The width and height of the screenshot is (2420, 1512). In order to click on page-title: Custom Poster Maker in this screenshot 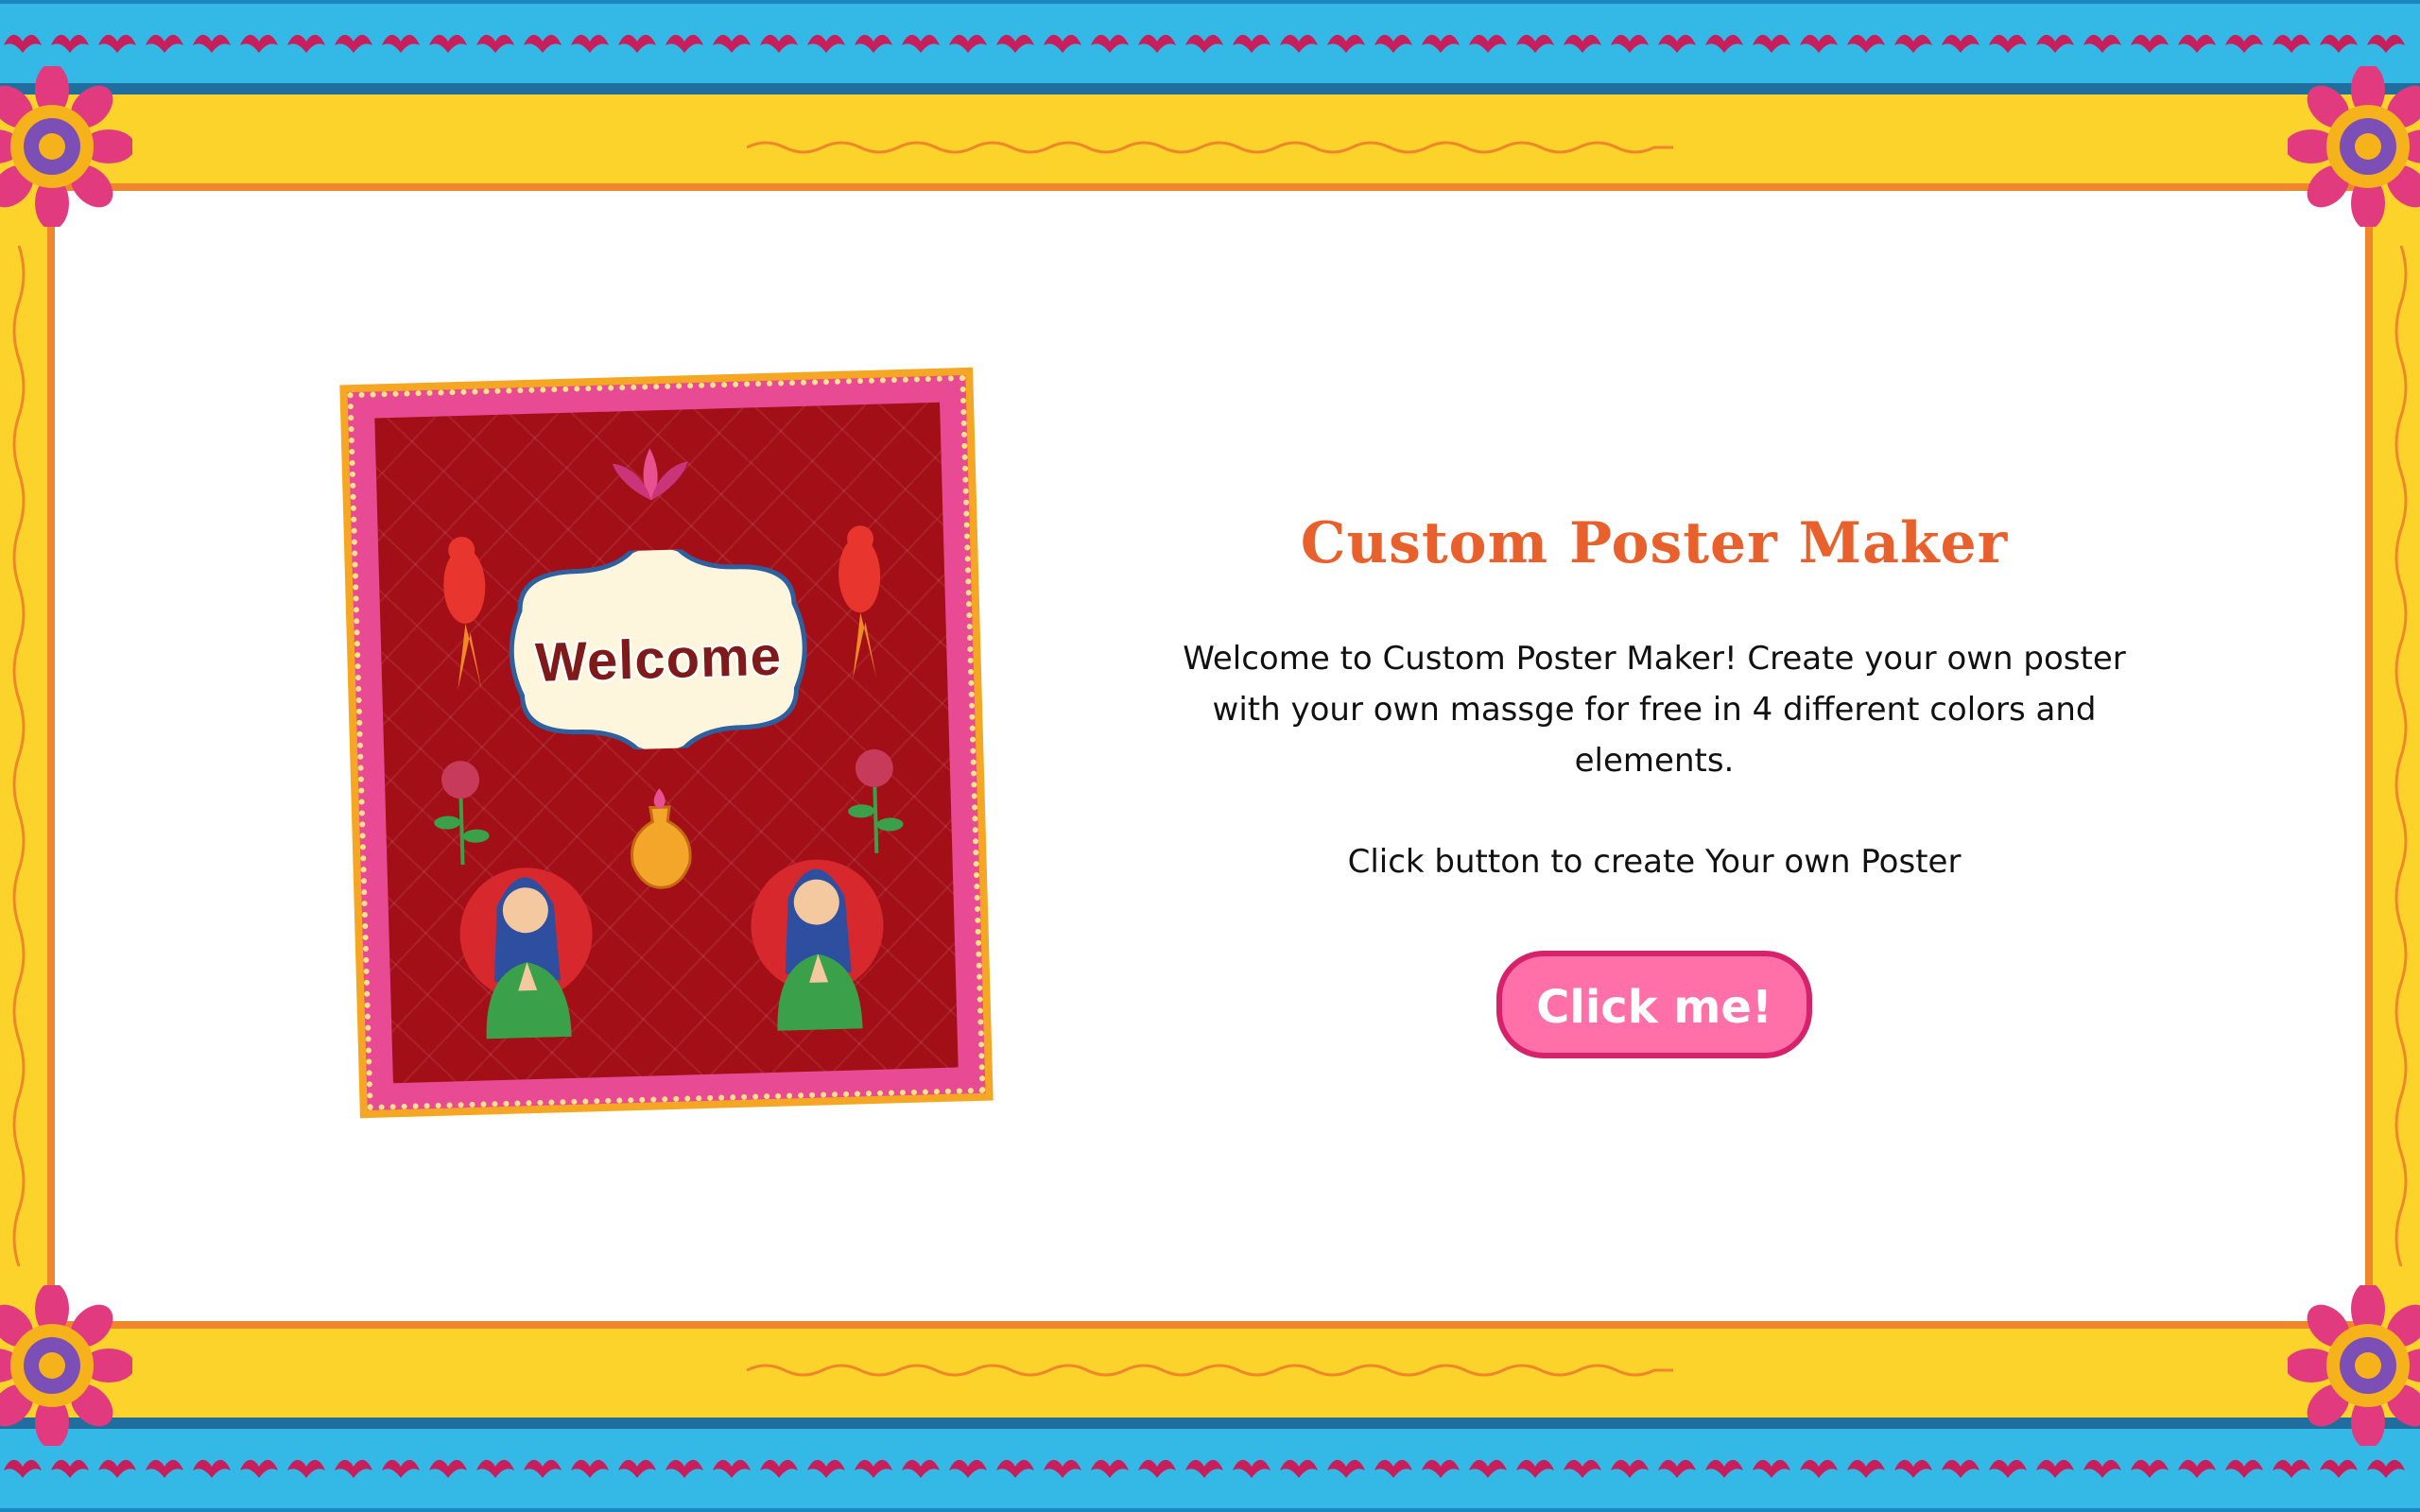, I will do `click(1654, 543)`.